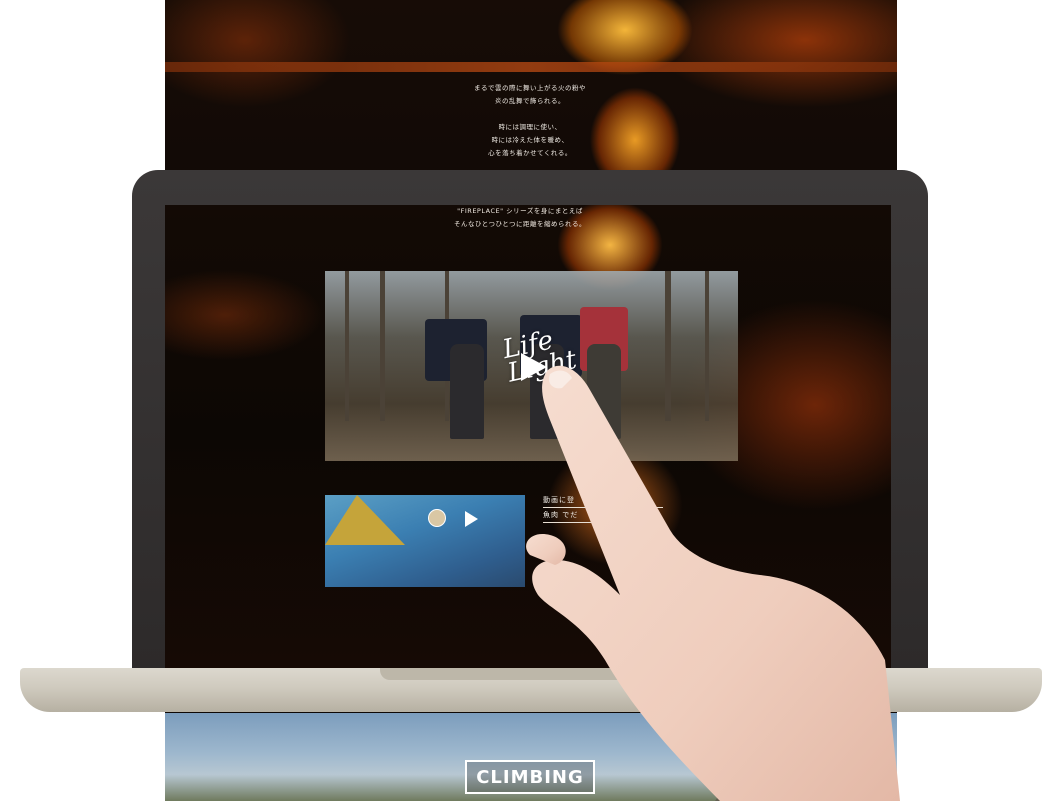 The image size is (1058, 801). I want to click on video-thumbnail, so click(425, 541).